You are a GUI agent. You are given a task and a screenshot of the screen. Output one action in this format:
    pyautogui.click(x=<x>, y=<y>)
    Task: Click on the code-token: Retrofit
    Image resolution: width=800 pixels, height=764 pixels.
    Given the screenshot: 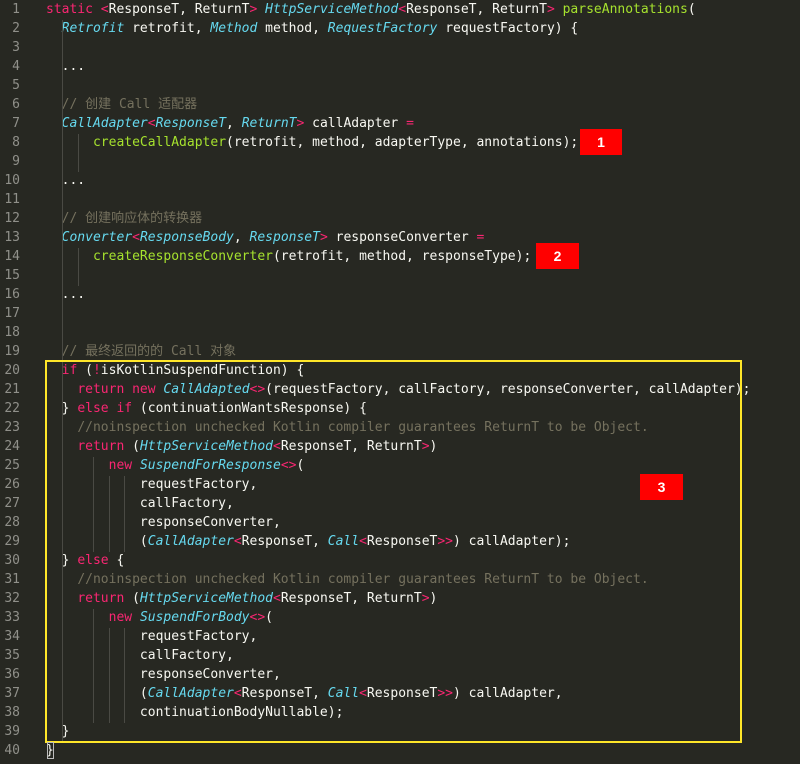 What is the action you would take?
    pyautogui.click(x=93, y=28)
    